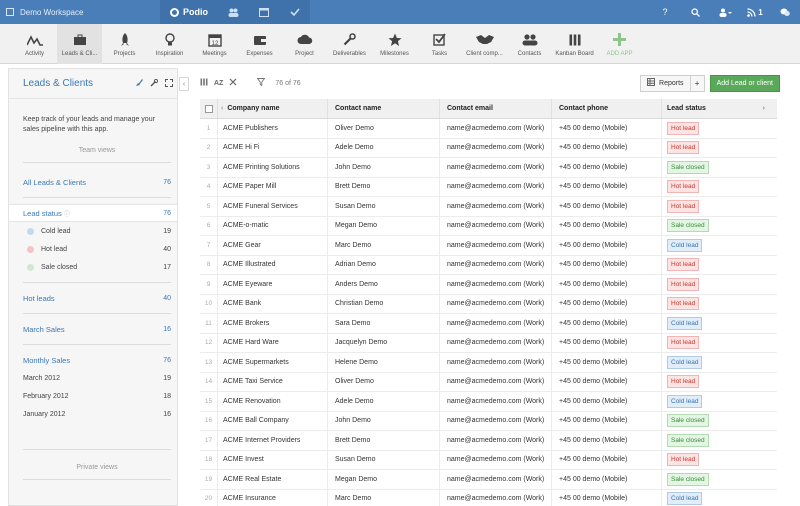 The height and width of the screenshot is (506, 800). What do you see at coordinates (233, 12) in the screenshot?
I see `contacts-nav-icon` at bounding box center [233, 12].